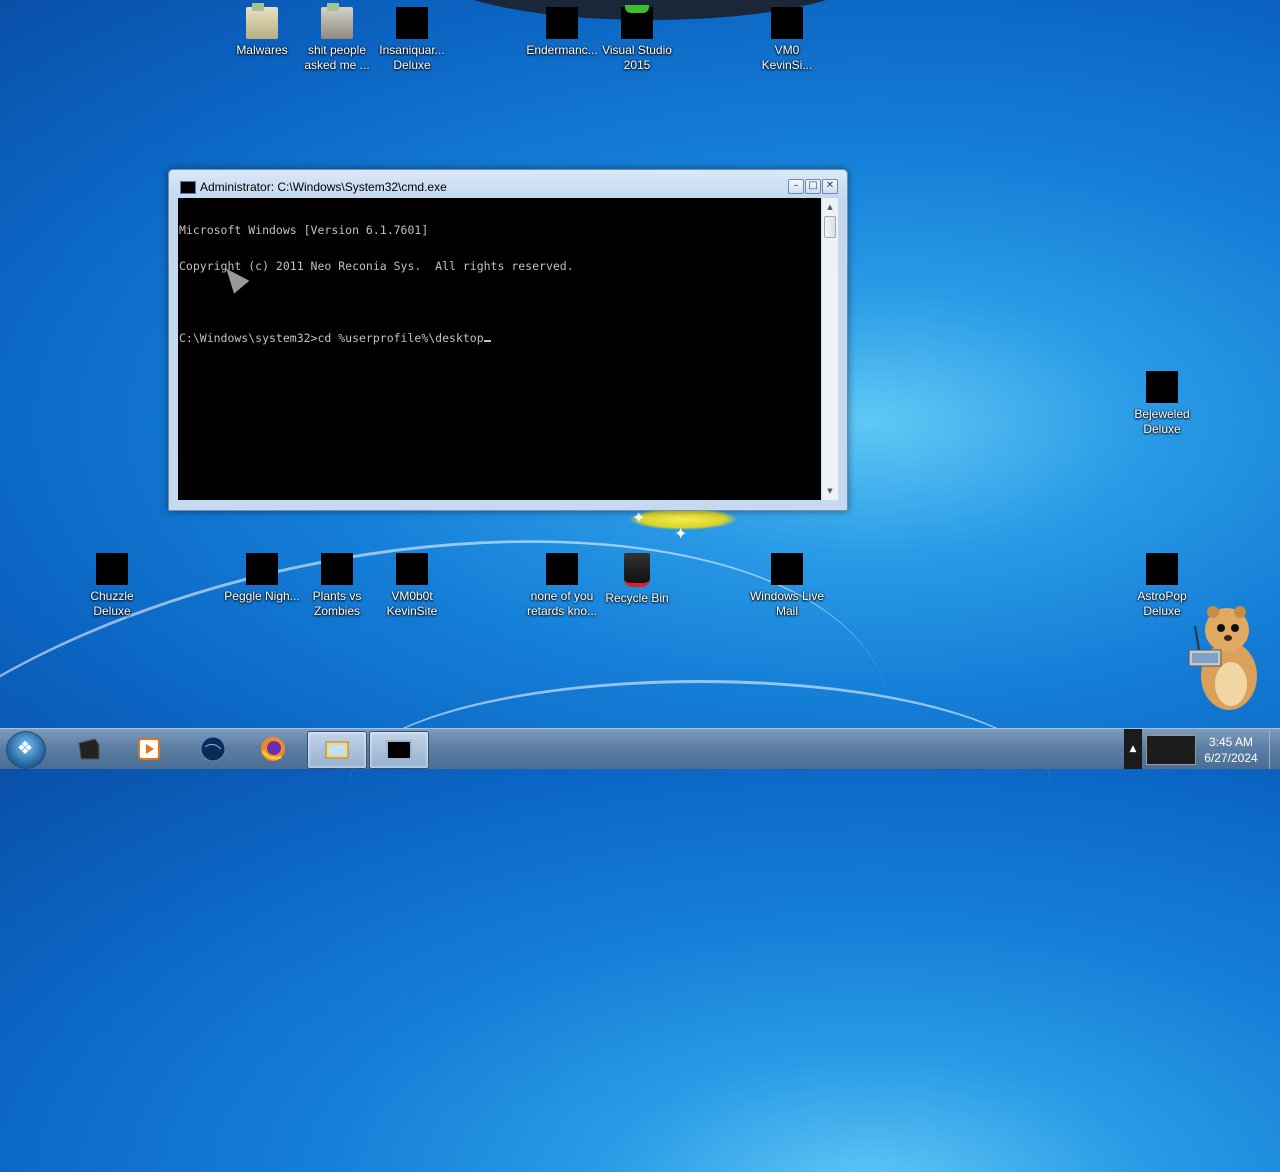  What do you see at coordinates (262, 50) in the screenshot?
I see `desktop-icon-label: Malwares` at bounding box center [262, 50].